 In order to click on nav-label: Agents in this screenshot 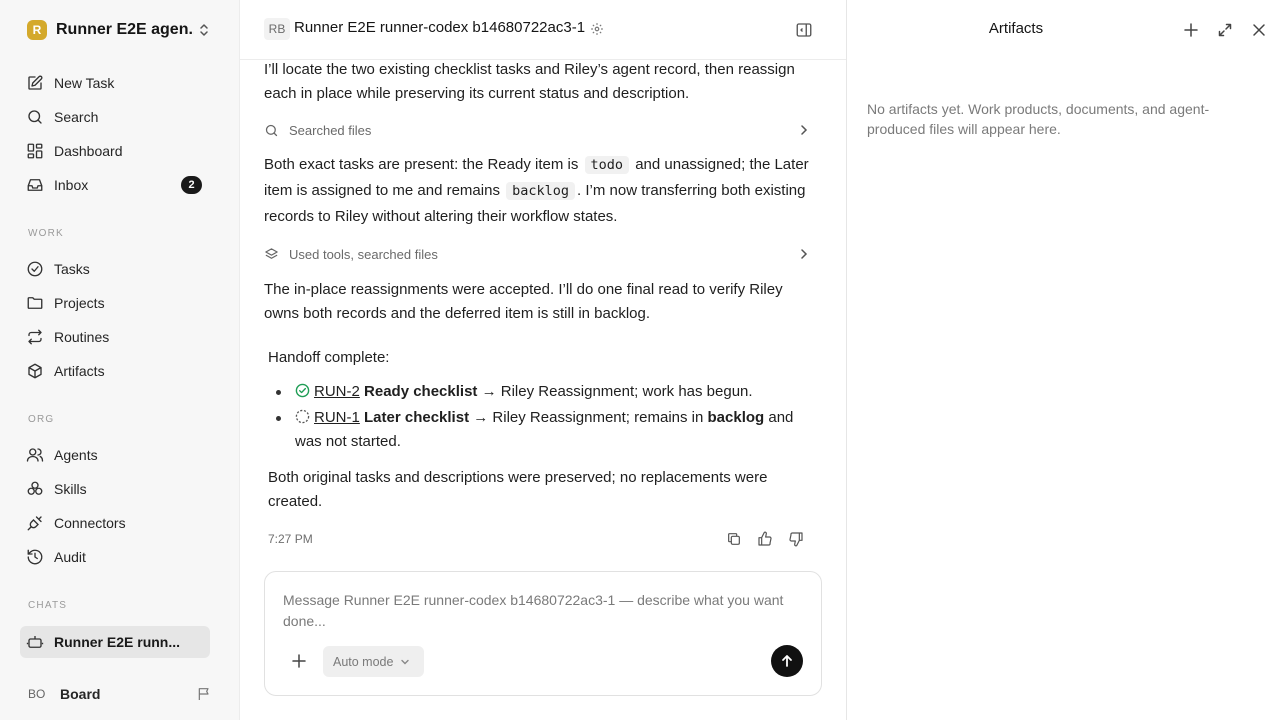, I will do `click(76, 455)`.